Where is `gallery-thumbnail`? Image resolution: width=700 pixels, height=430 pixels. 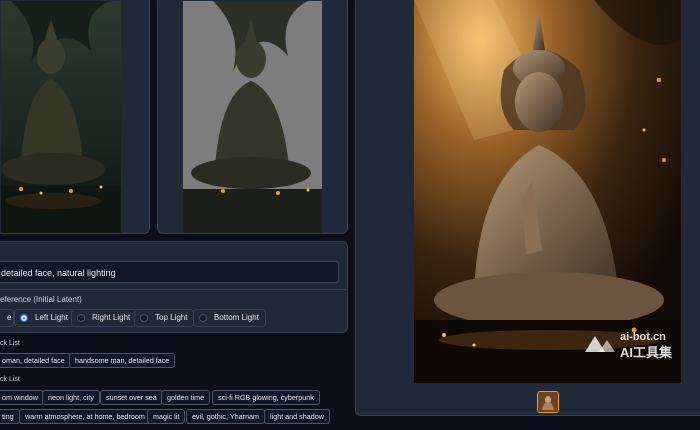
gallery-thumbnail is located at coordinates (548, 402).